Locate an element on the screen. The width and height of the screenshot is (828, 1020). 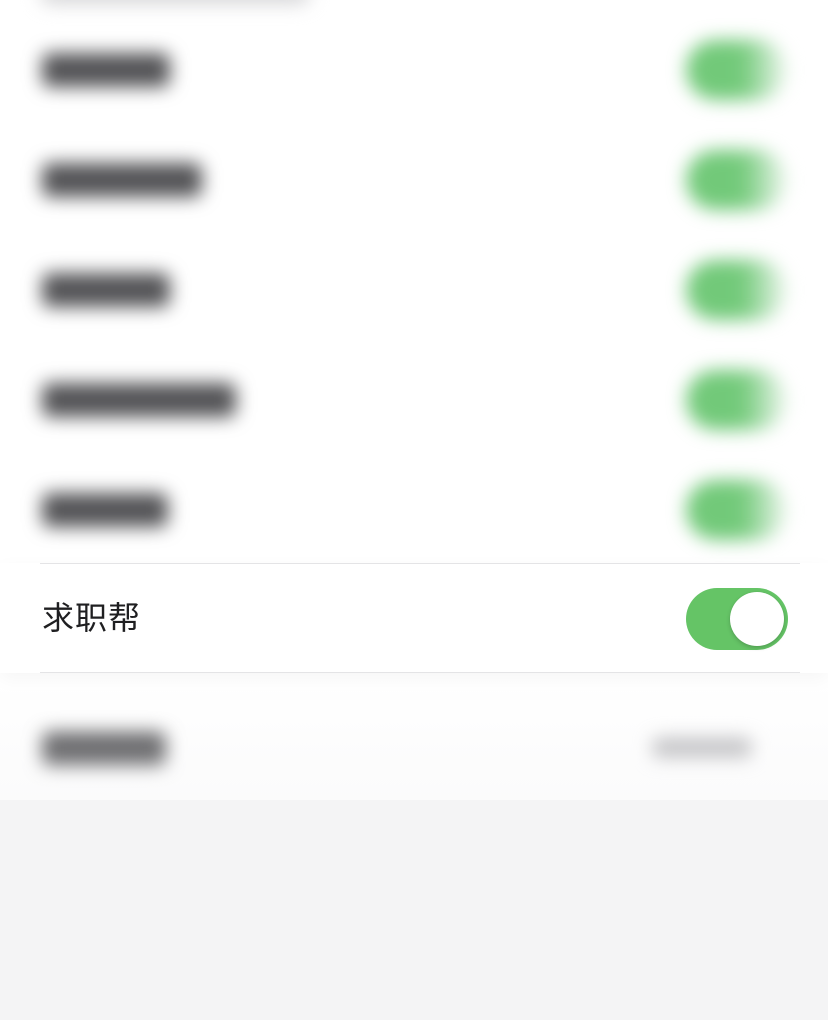
row-divider-bottom is located at coordinates (420, 672).